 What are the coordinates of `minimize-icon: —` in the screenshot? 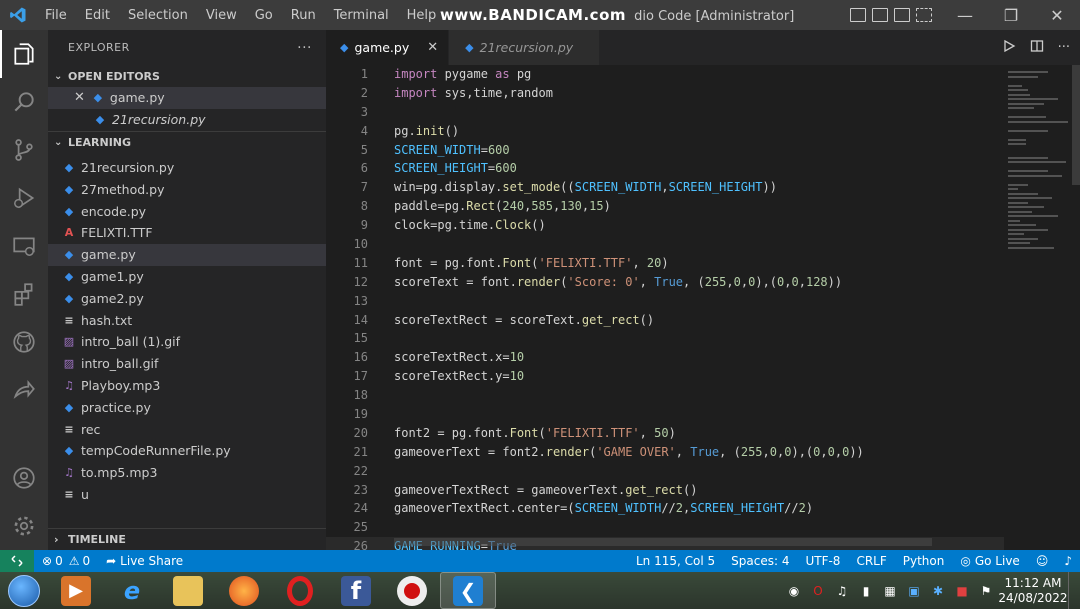 It's located at (965, 15).